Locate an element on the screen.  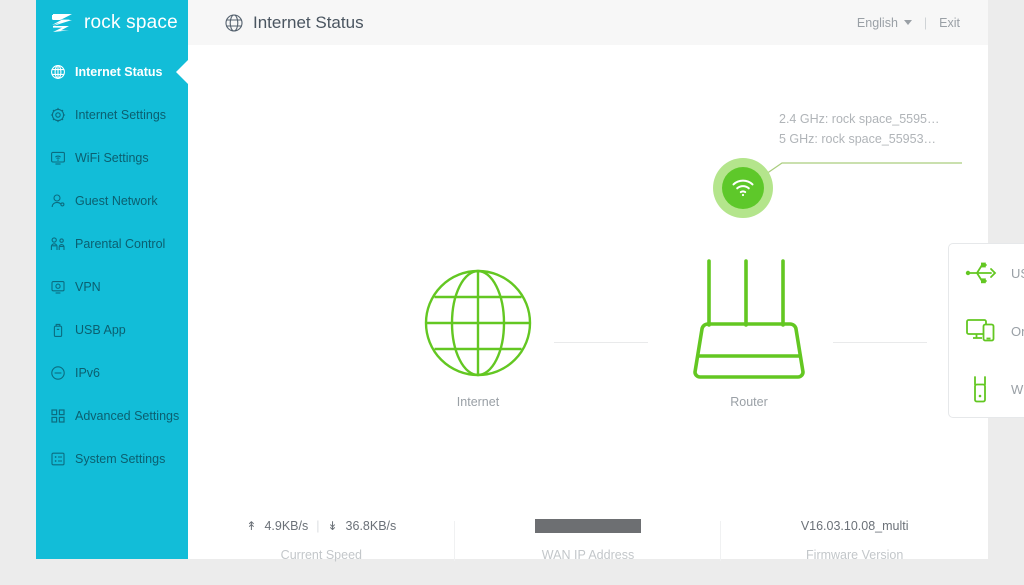
sidebar-item-label: Internet Status is located at coordinates (119, 72).